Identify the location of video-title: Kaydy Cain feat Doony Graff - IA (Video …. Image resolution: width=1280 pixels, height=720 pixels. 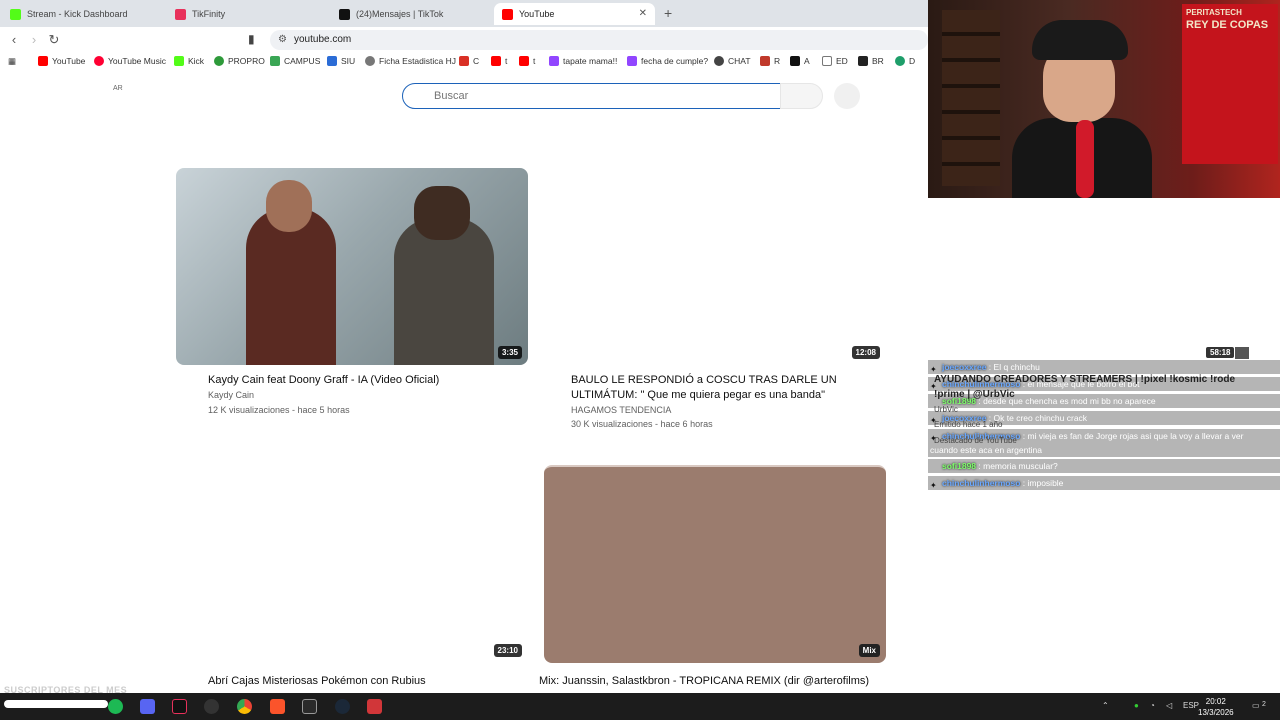
(368, 380).